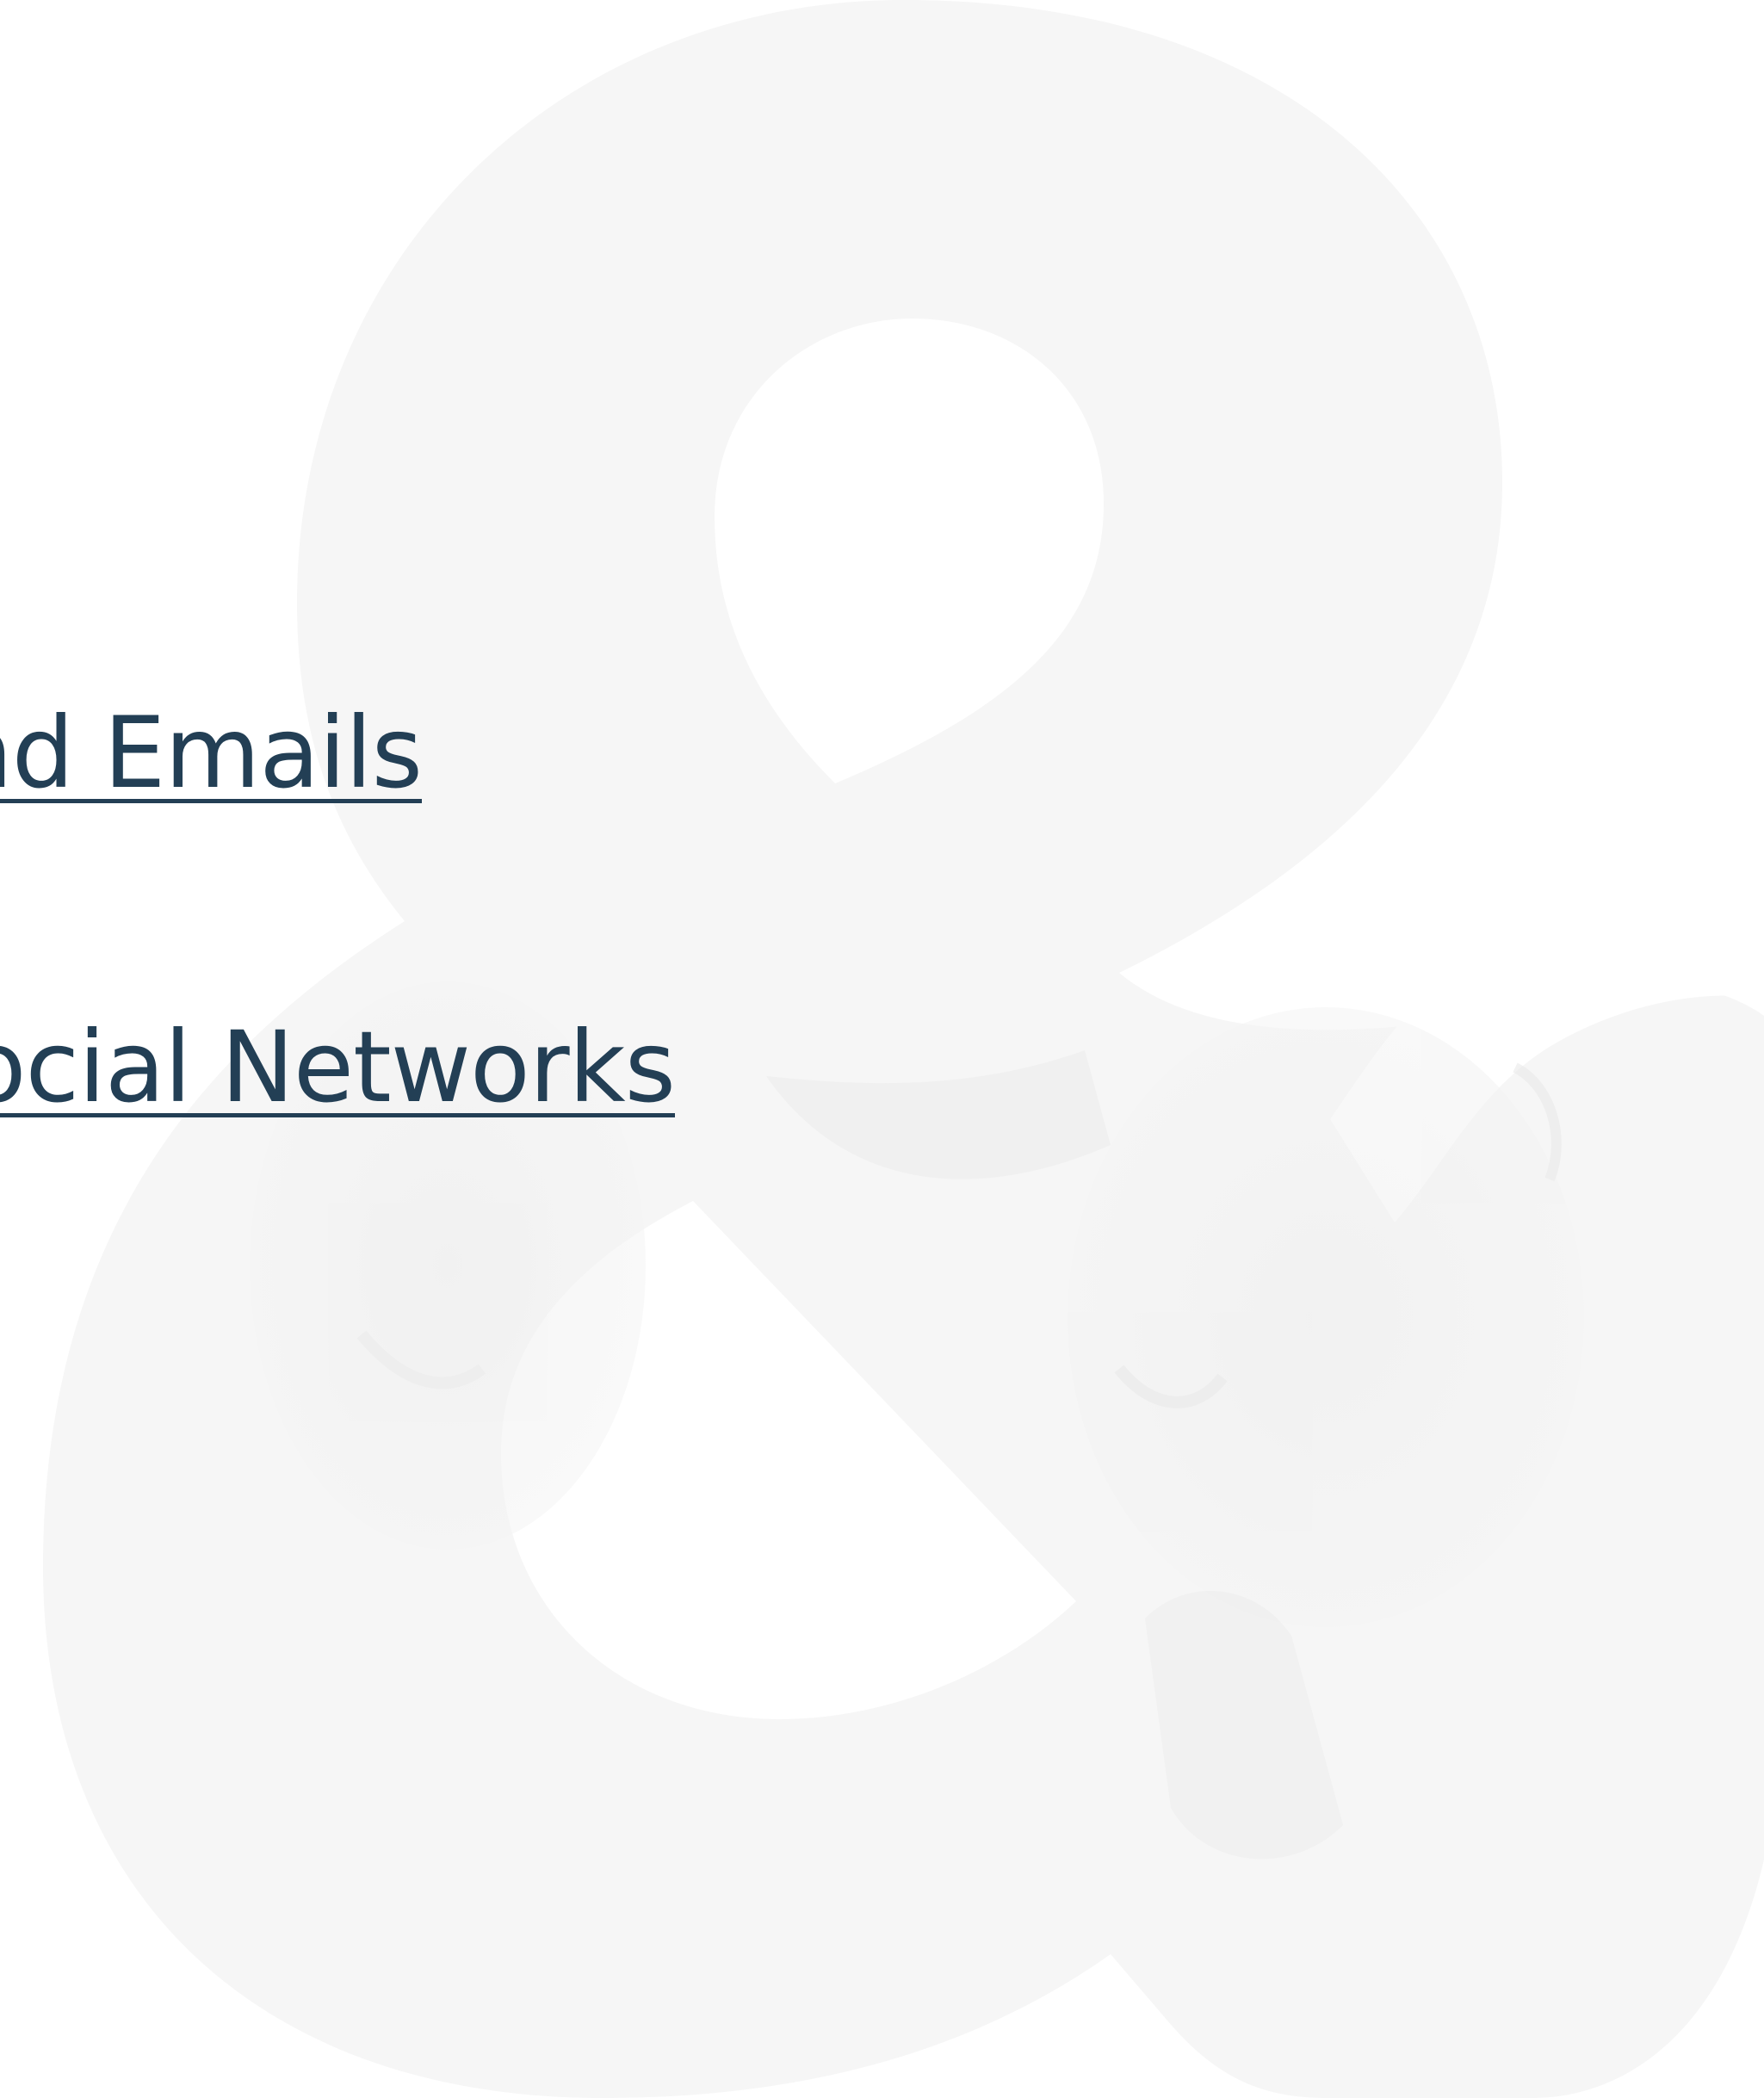 The image size is (1764, 2098). Describe the element at coordinates (211, 753) in the screenshot. I see `nav-link-emails: nd Emails` at that location.